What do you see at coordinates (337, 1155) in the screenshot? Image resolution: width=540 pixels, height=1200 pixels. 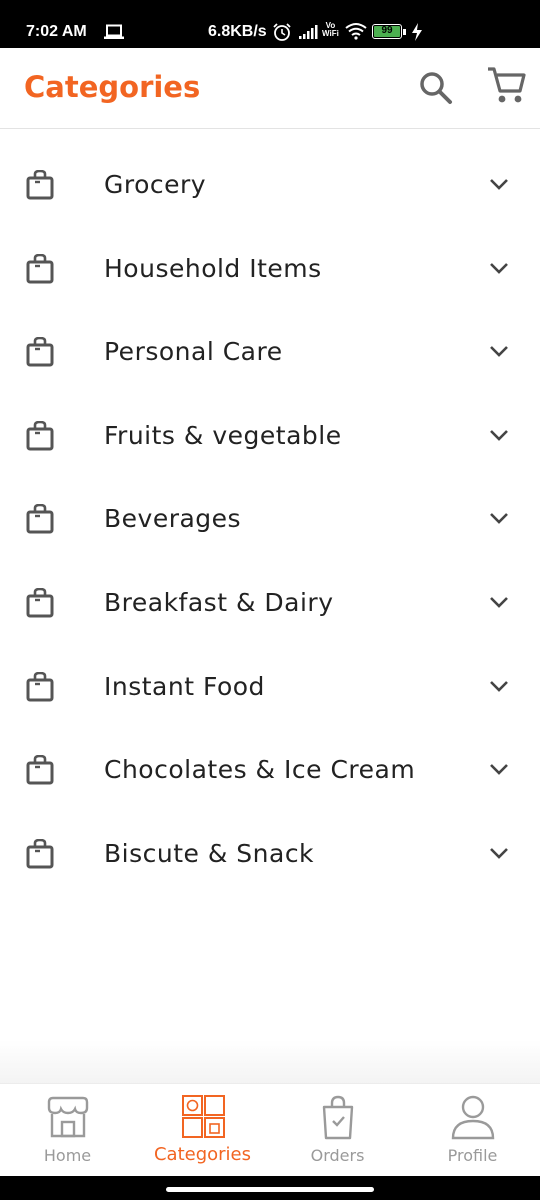 I see `nav-orders-label: Orders` at bounding box center [337, 1155].